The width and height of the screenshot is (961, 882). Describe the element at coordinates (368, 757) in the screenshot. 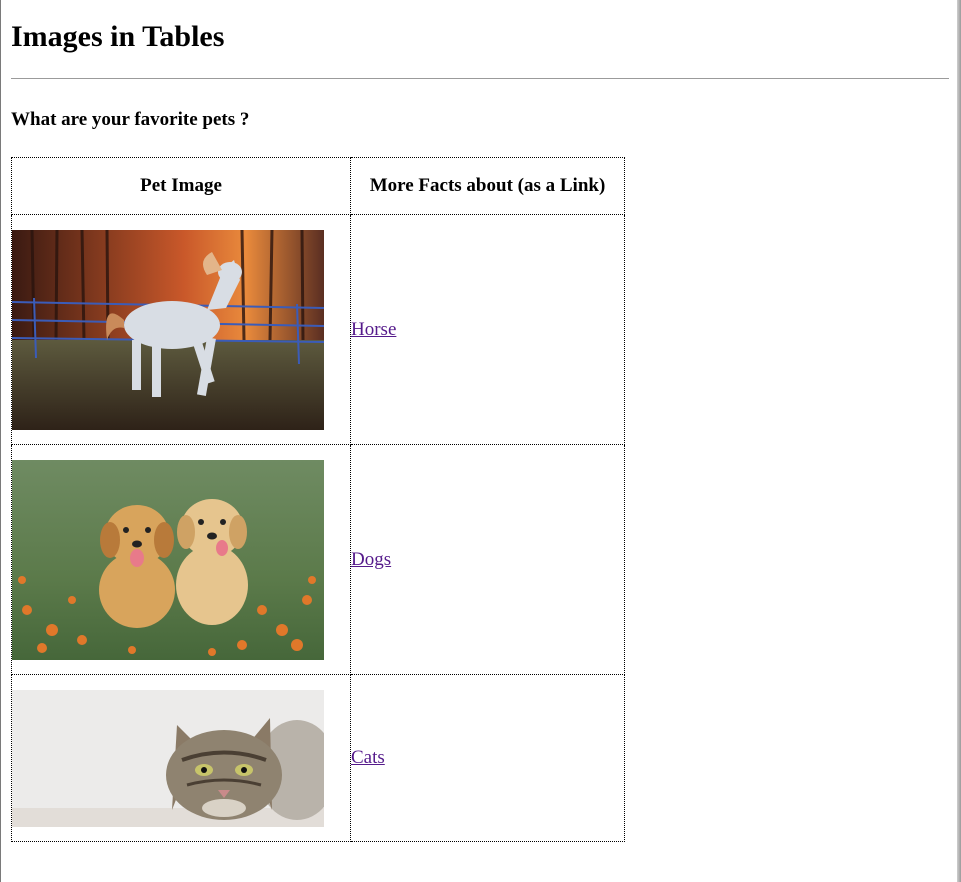

I see `cats-link: Cats` at that location.